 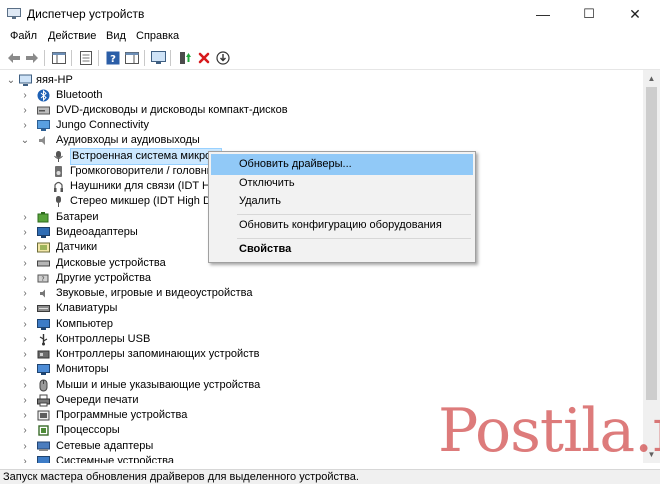 I want to click on tree-node-jungo: › Jungo Connectivity, so click(x=320, y=125).